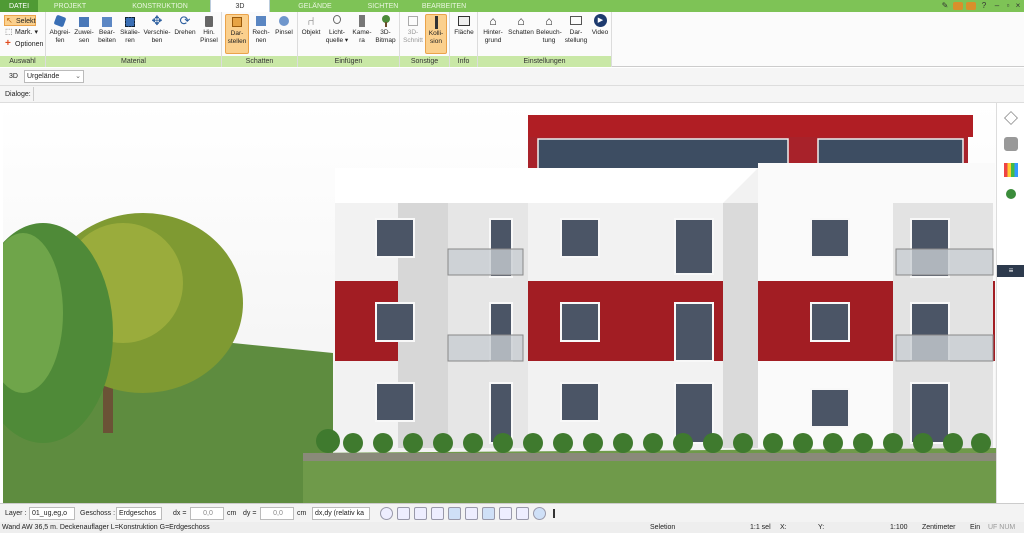 Image resolution: width=1024 pixels, height=533 pixels. Describe the element at coordinates (237, 37) in the screenshot. I see `darstellen-label: Dar- stellen` at that location.